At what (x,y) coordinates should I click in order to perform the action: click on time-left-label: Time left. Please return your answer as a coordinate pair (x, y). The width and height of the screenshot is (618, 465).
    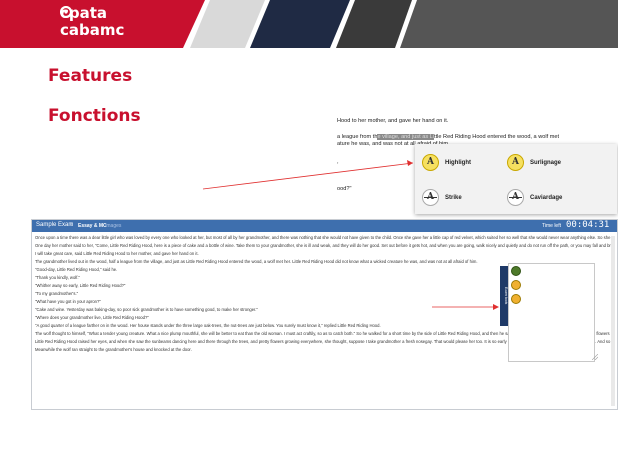
    Looking at the image, I should click on (551, 226).